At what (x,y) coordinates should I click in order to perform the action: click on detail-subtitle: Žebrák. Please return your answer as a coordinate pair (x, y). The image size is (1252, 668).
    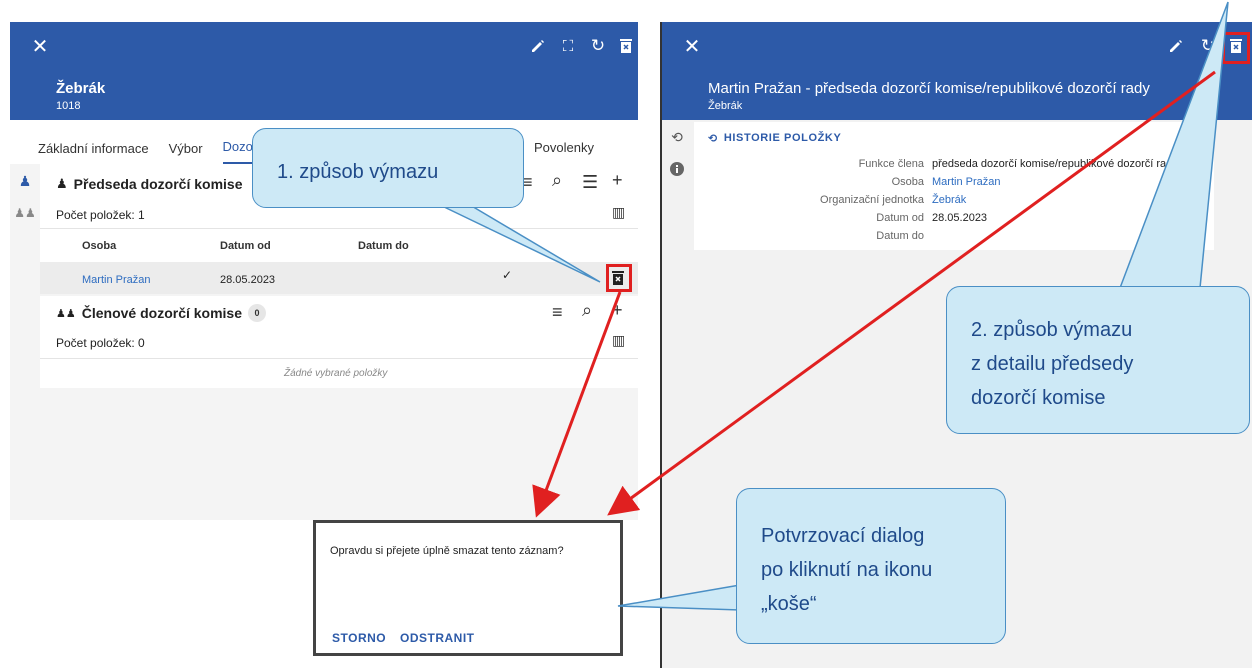
    Looking at the image, I should click on (725, 106).